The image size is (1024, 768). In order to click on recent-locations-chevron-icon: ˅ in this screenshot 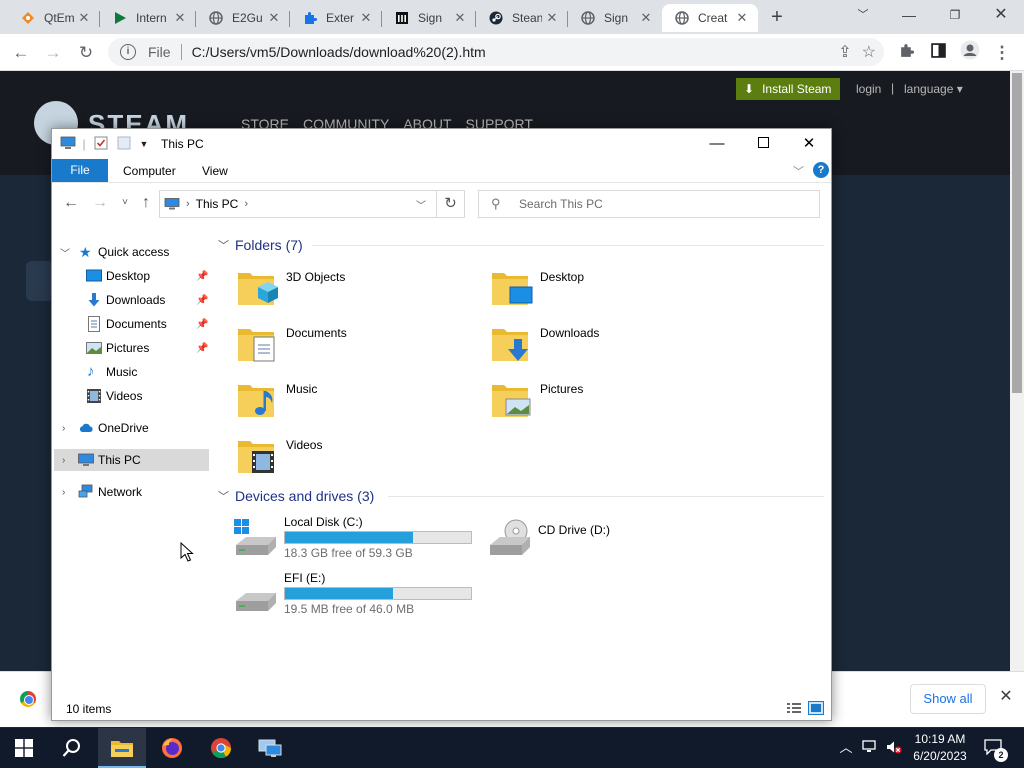, I will do `click(125, 203)`.